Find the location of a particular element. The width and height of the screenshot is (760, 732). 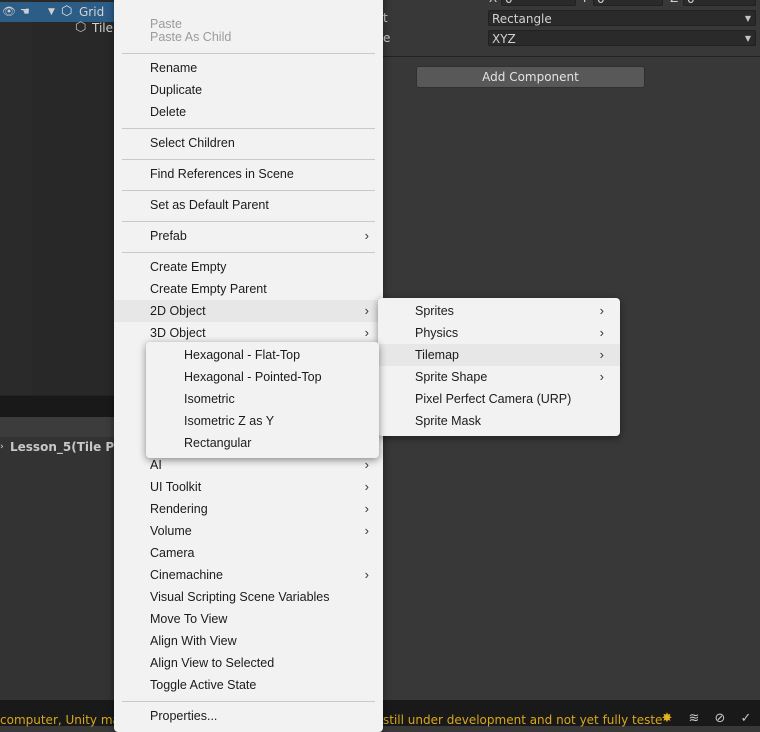

hierarchy-item-label: Tile is located at coordinates (103, 28).